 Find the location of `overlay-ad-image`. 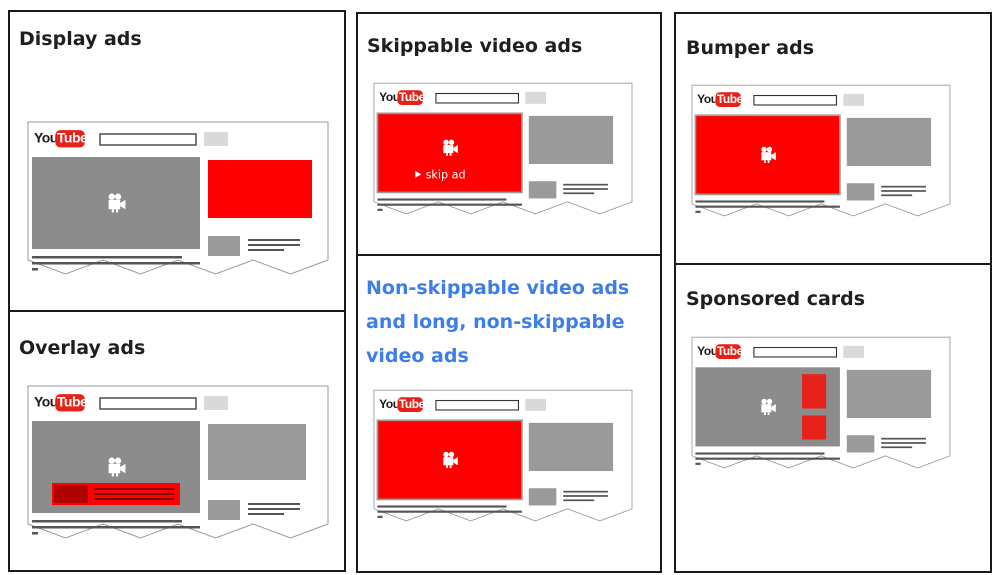

overlay-ad-image is located at coordinates (71, 494).